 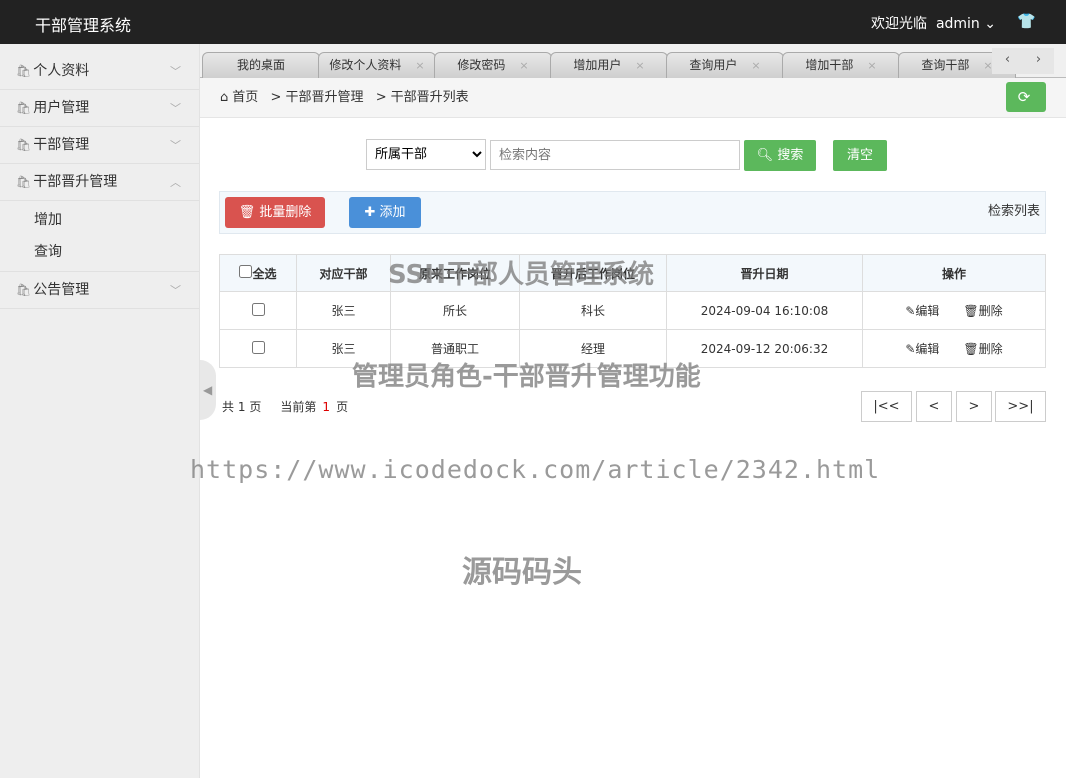 I want to click on tab-label: 增加干部, so click(x=829, y=65).